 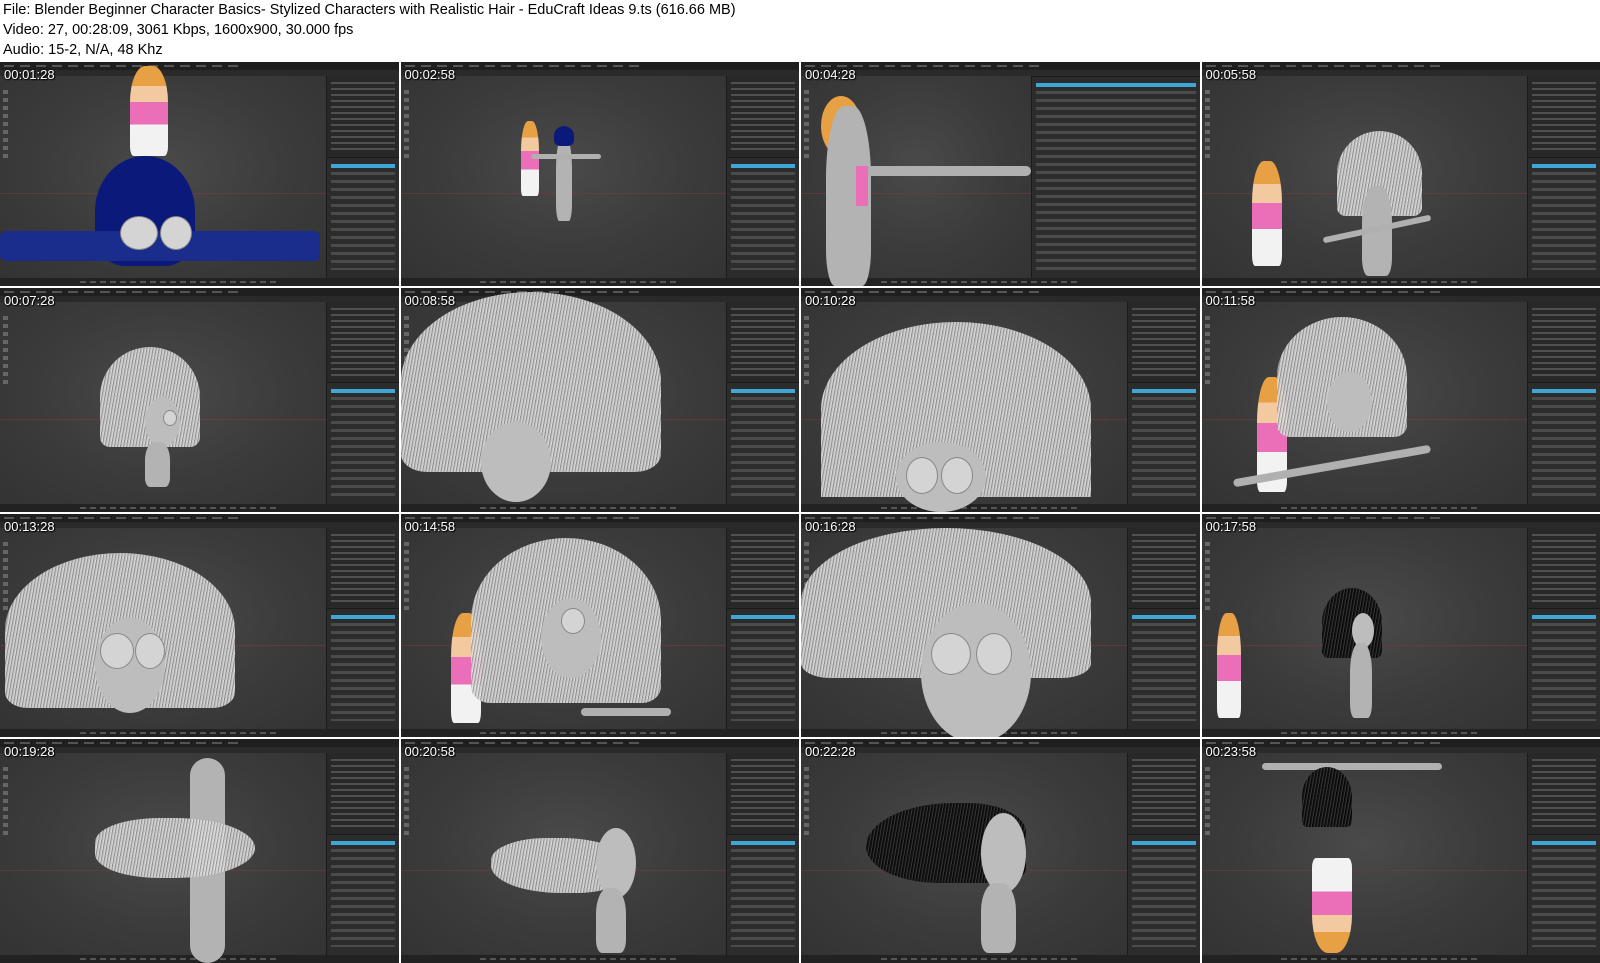 I want to click on timestamp: 00:11:58, so click(x=1230, y=300).